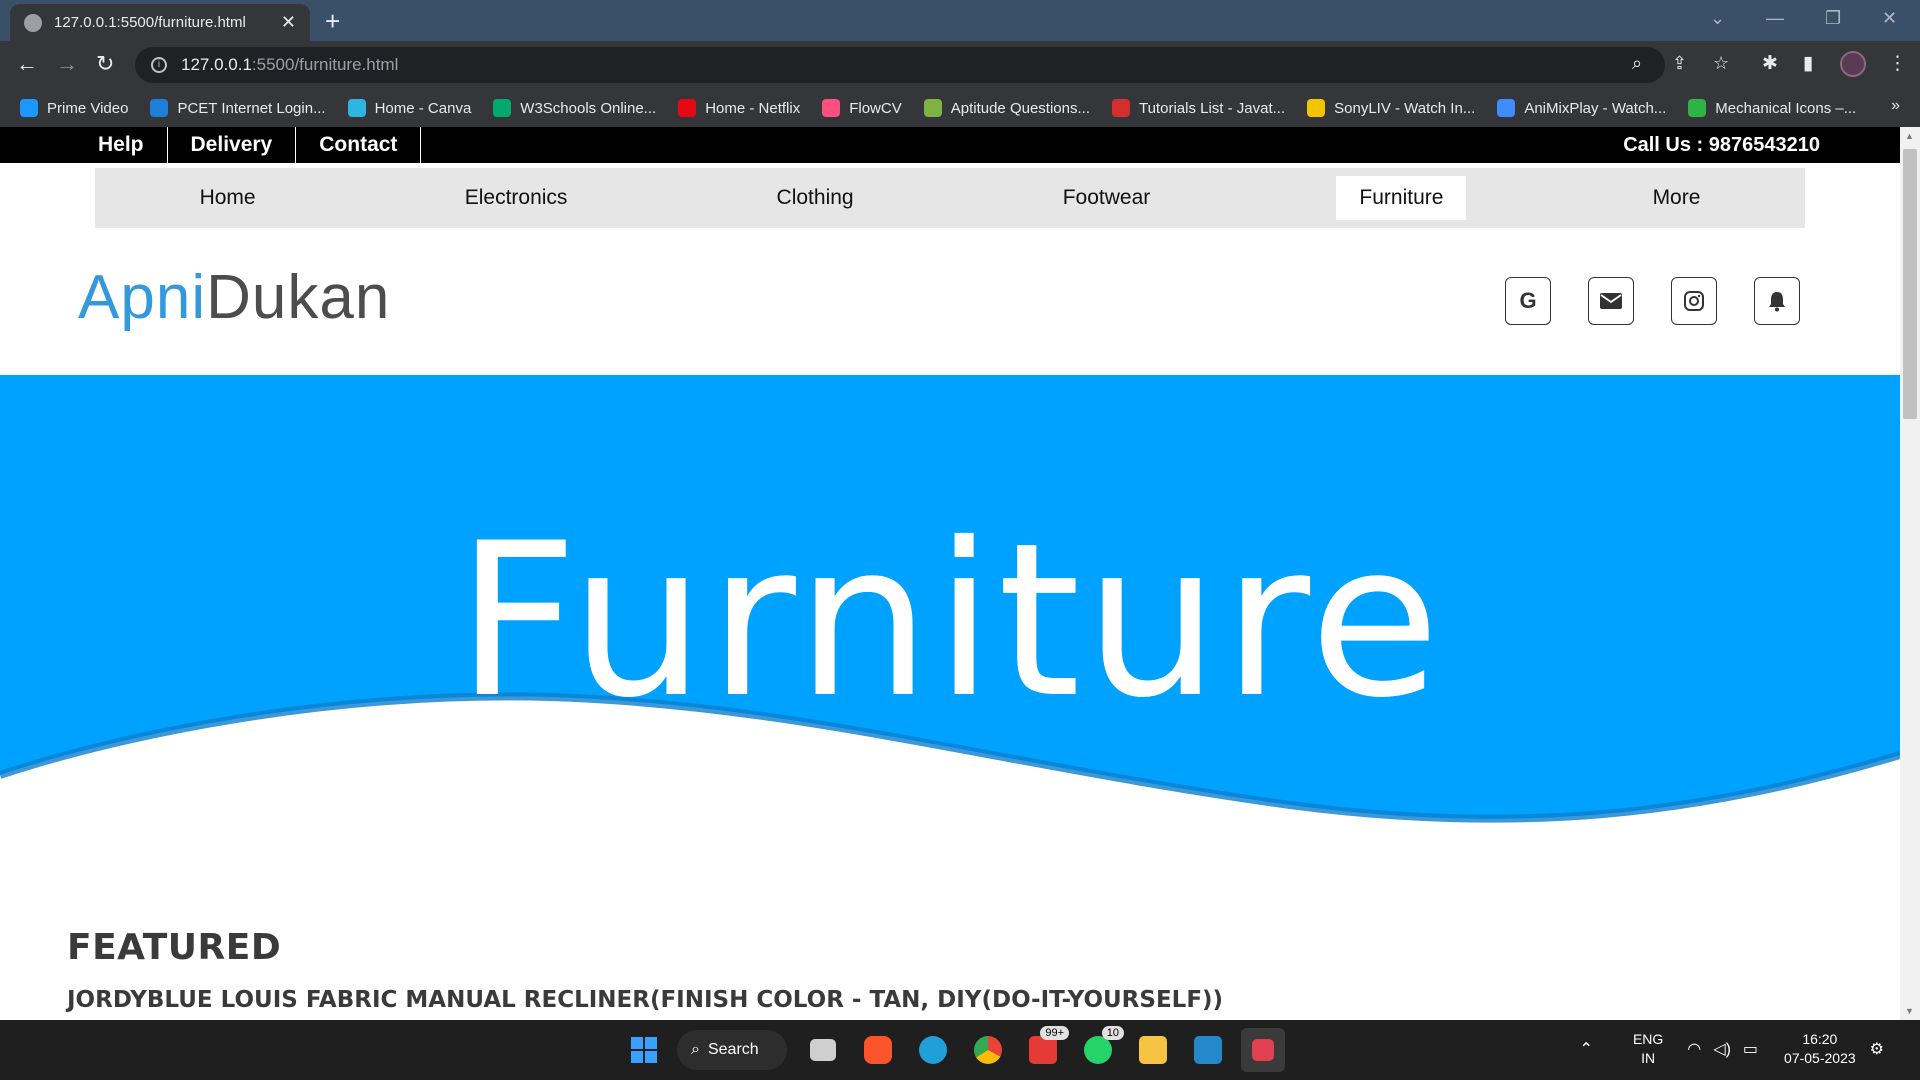  Describe the element at coordinates (1909, 1011) in the screenshot. I see `scroll-down-arrow: ▼` at that location.